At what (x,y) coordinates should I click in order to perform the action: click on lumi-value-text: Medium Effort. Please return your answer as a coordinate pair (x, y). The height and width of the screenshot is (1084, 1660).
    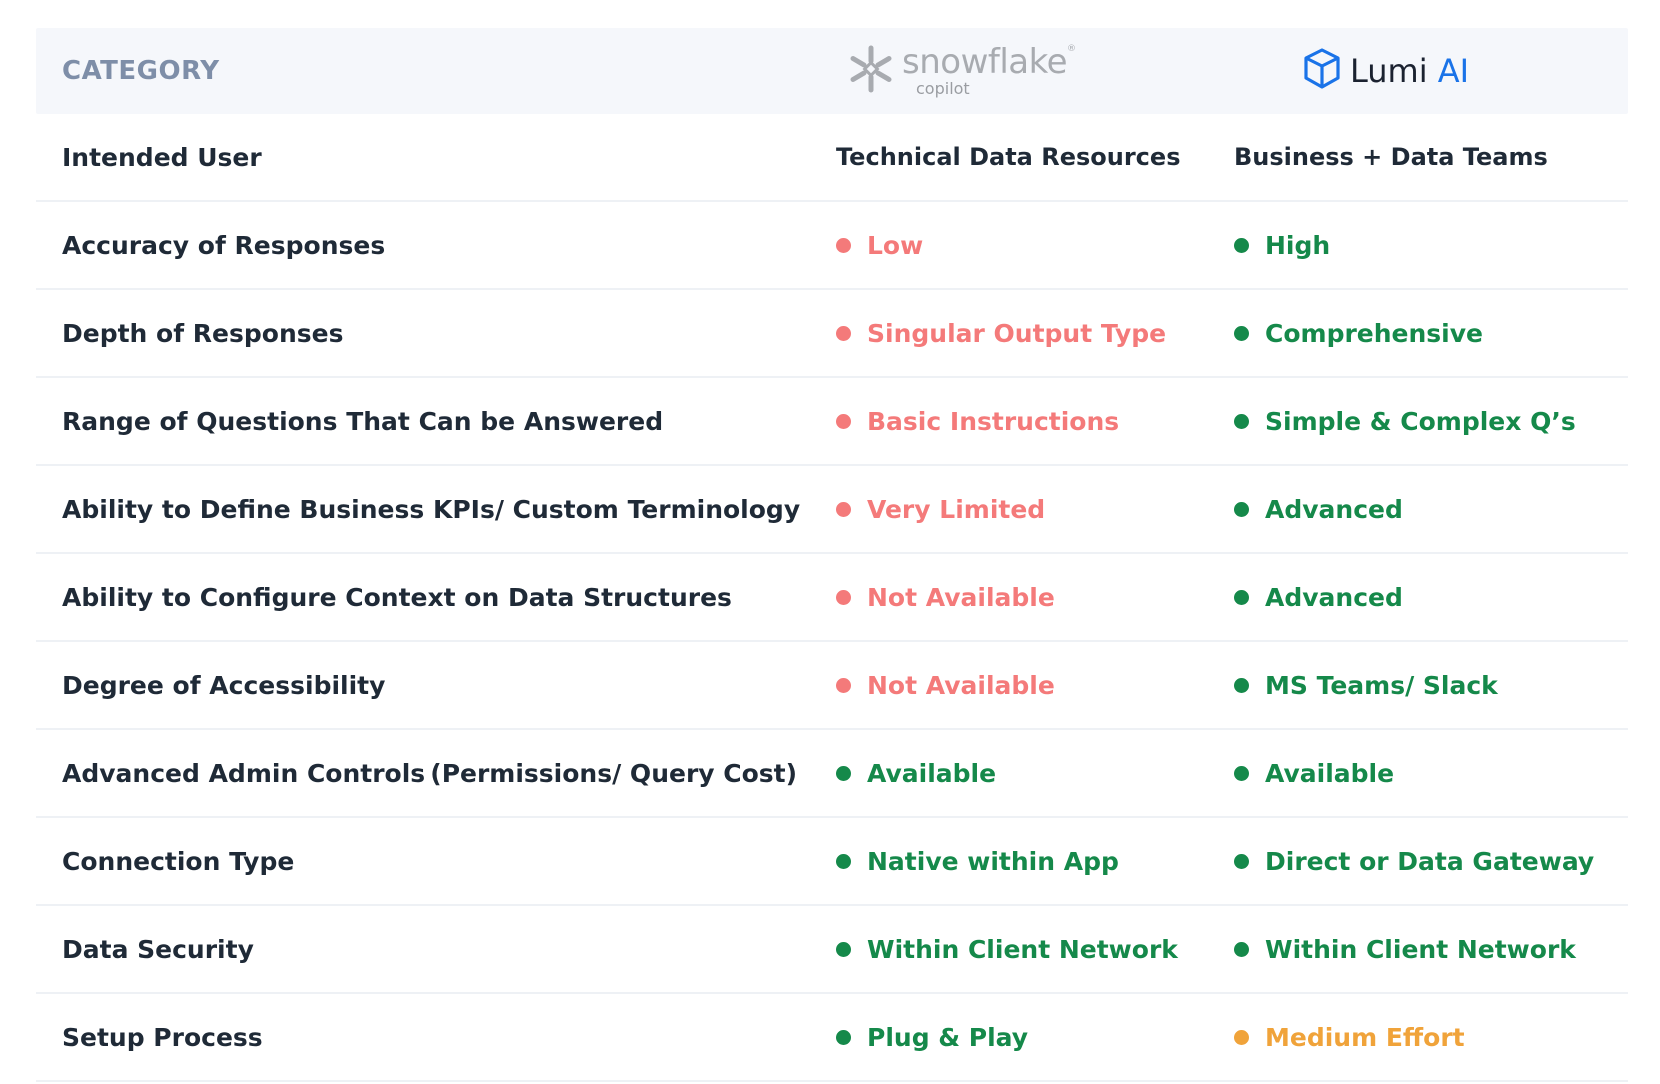
    Looking at the image, I should click on (1365, 1037).